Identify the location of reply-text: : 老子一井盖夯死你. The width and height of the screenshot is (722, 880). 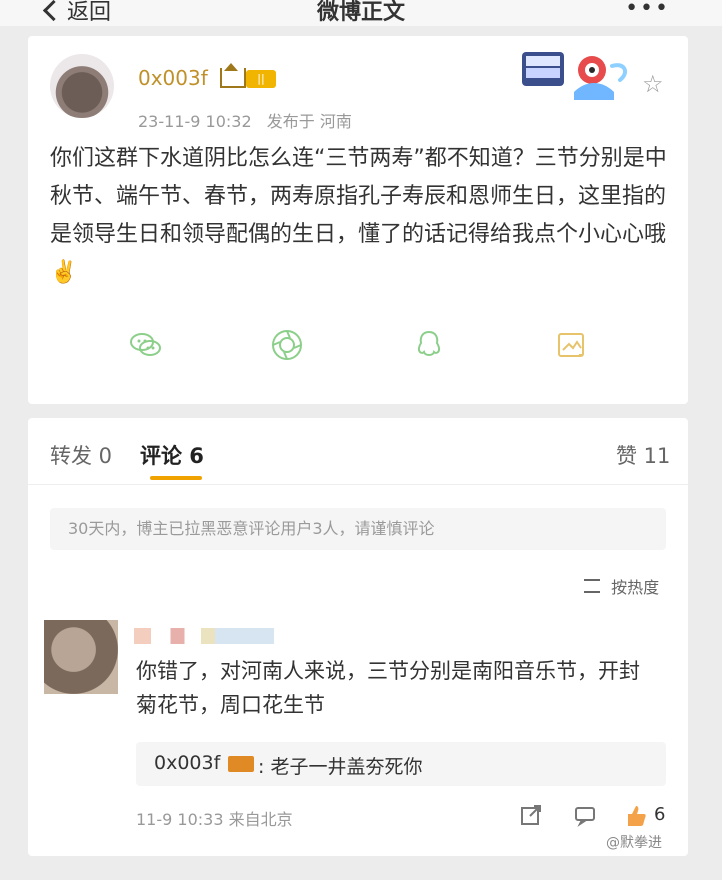
(340, 767).